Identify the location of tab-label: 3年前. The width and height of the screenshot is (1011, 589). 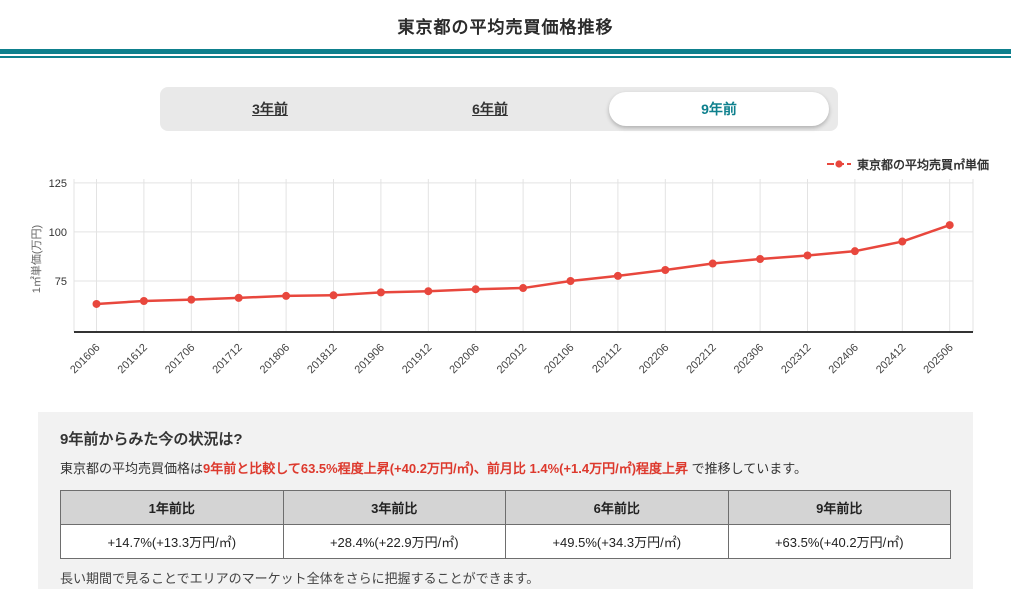
(270, 109).